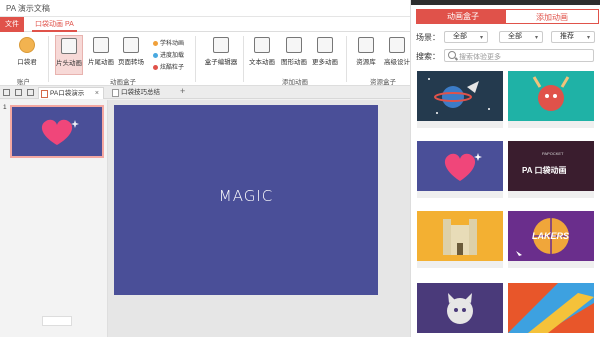 Image resolution: width=600 pixels, height=337 pixels. What do you see at coordinates (551, 308) in the screenshot?
I see `animation-card-colorful` at bounding box center [551, 308].